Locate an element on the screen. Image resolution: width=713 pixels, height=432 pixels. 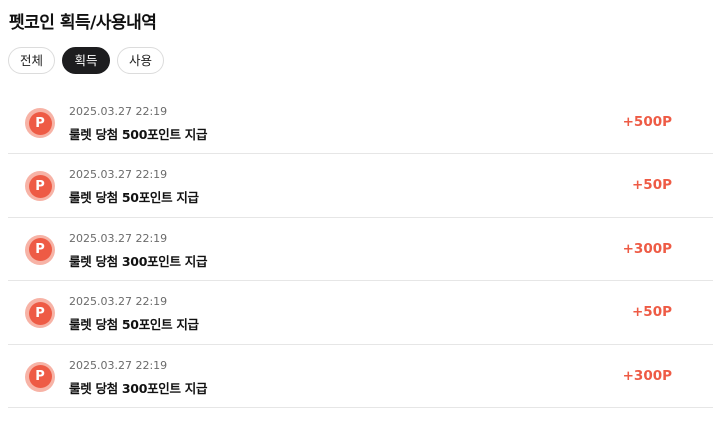
tab-earn: 획득 is located at coordinates (86, 60).